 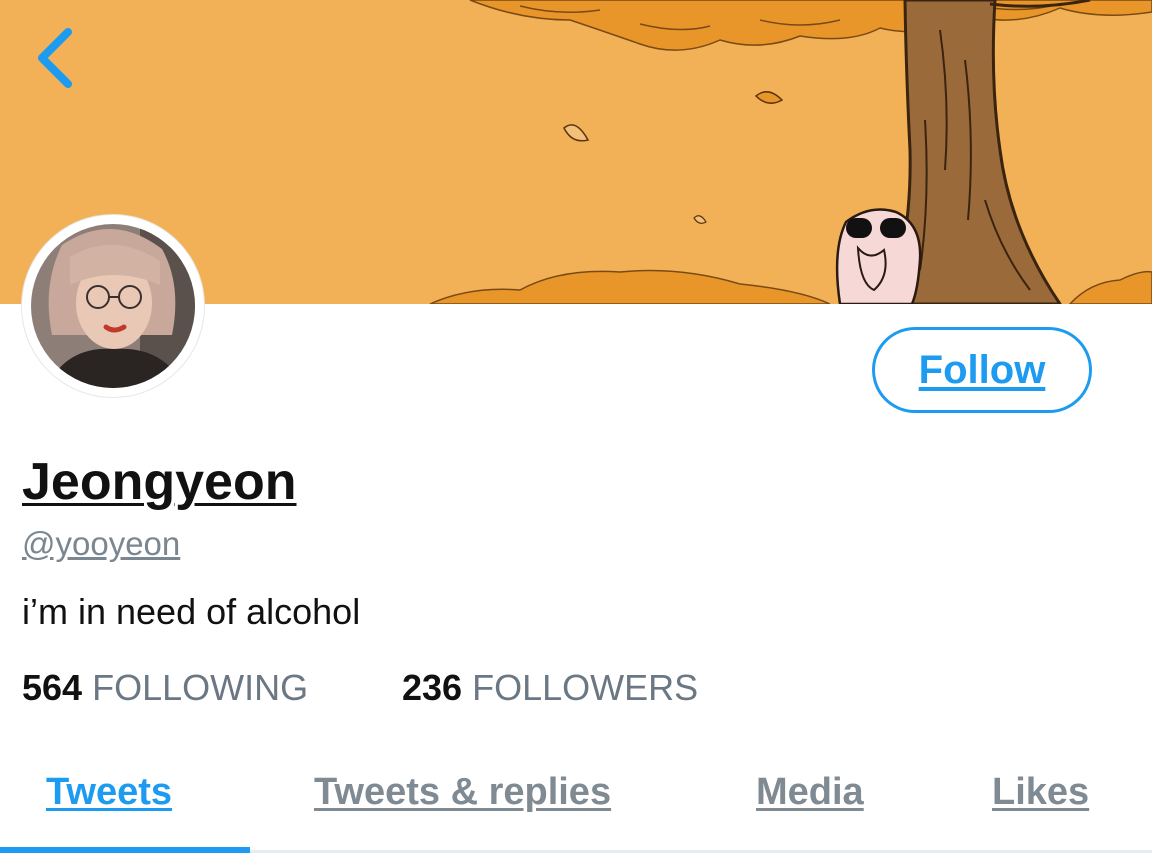 What do you see at coordinates (585, 687) in the screenshot?
I see `followers-label: FOLLOWERS` at bounding box center [585, 687].